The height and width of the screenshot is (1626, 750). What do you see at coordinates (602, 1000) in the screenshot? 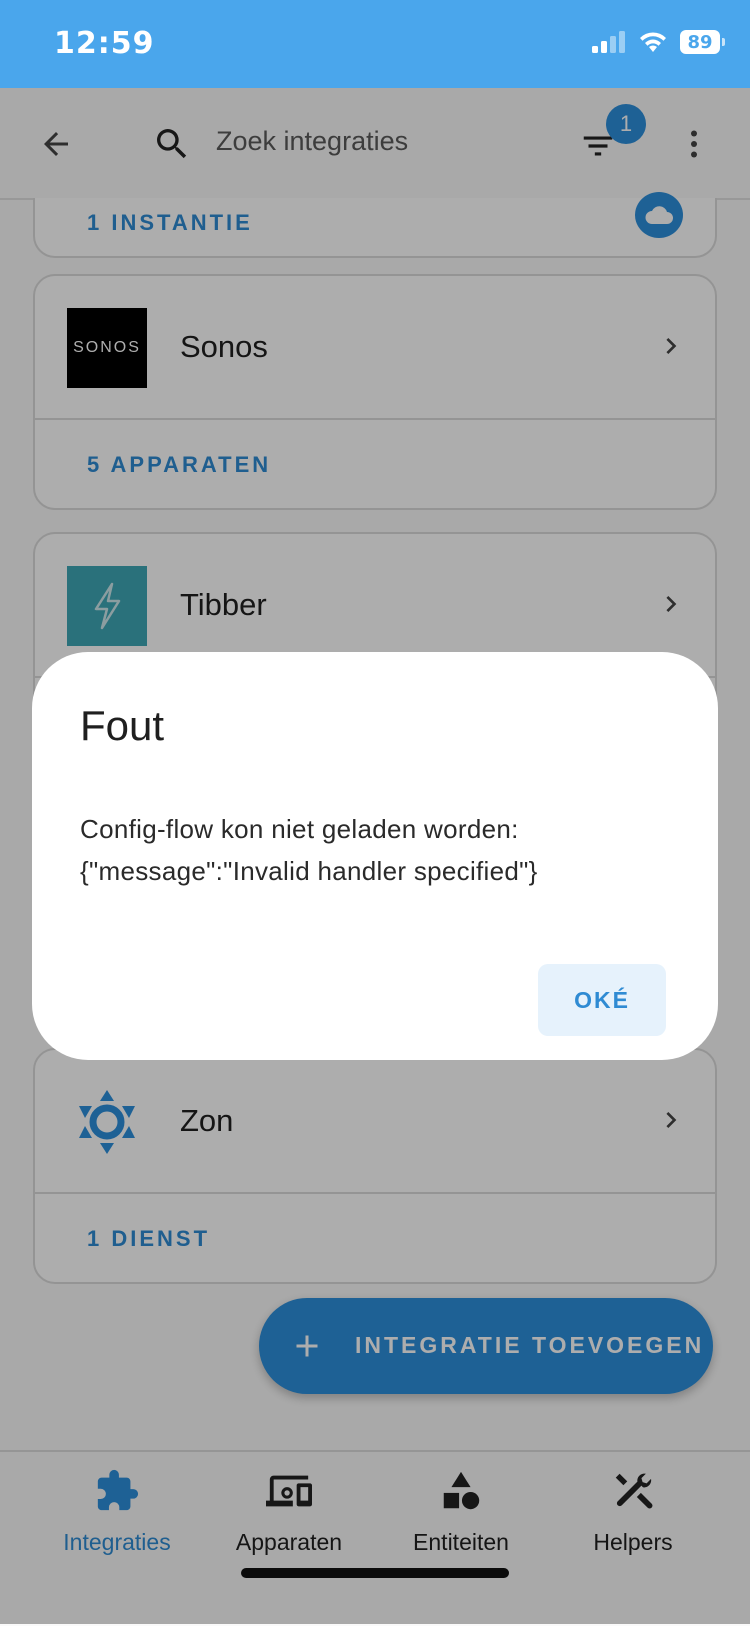
I see `ok-button: OKÉ` at bounding box center [602, 1000].